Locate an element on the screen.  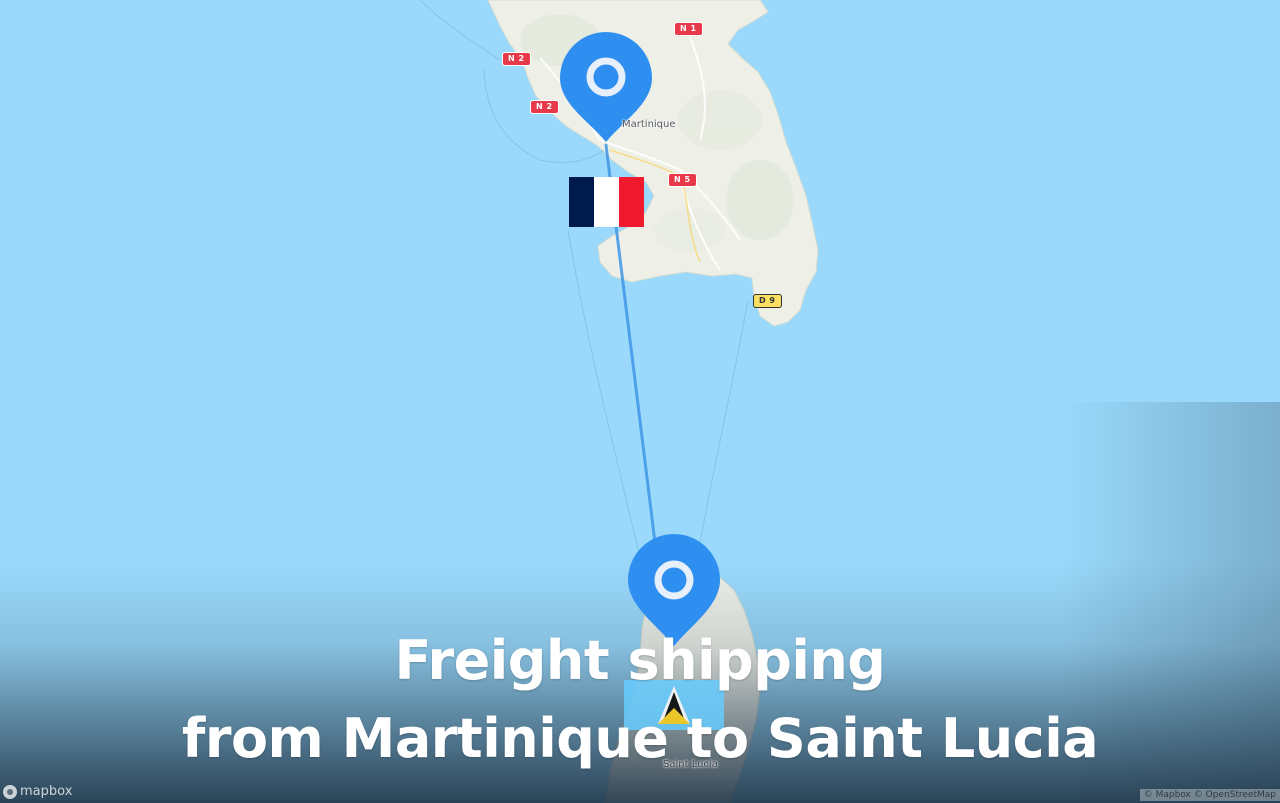
road-shield-d9: D 9 is located at coordinates (767, 301).